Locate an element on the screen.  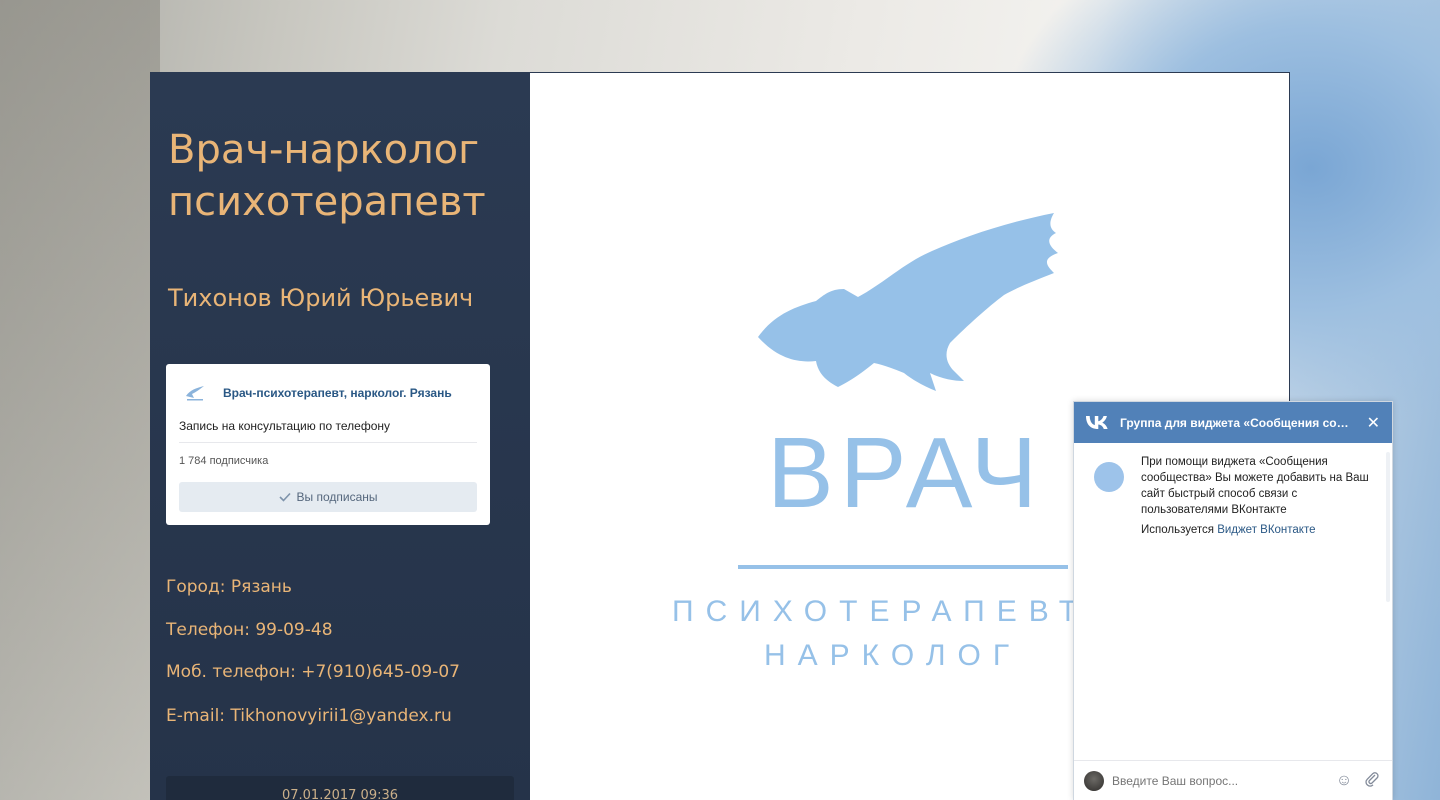
vk-widget-link: Виджет ВКонтакте is located at coordinates (1266, 530).